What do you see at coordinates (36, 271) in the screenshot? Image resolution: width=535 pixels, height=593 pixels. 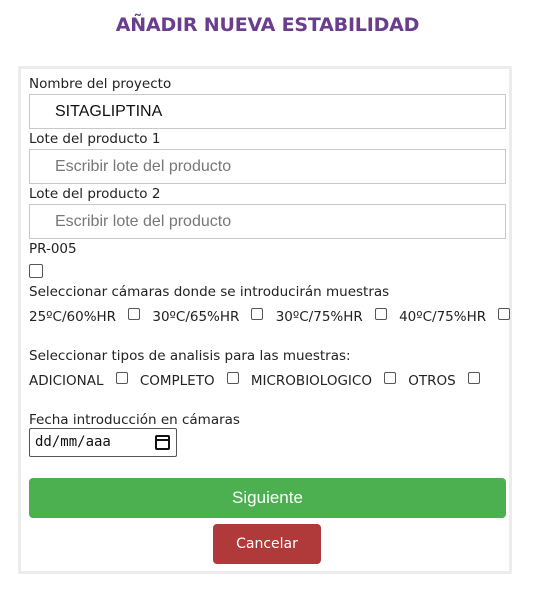 I see `pr005-checkbox` at bounding box center [36, 271].